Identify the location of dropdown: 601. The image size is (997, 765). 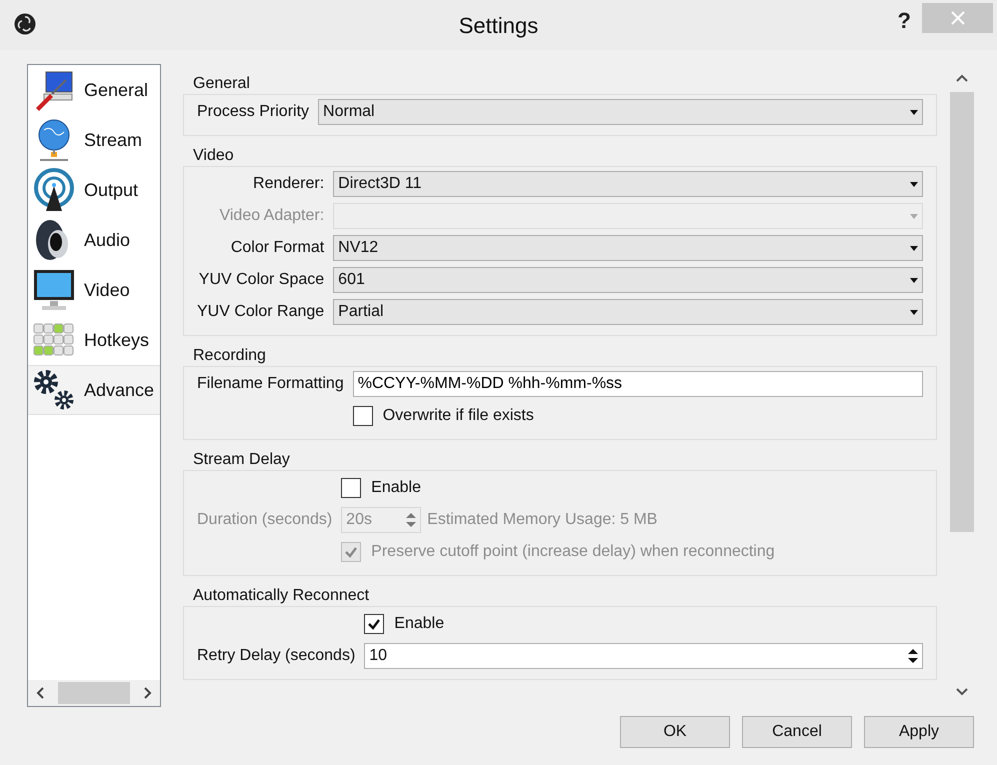
(628, 280).